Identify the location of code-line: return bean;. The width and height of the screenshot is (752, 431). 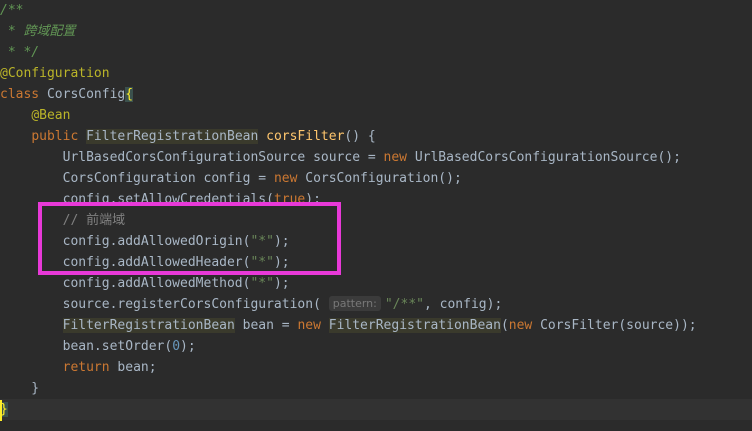
(376, 367).